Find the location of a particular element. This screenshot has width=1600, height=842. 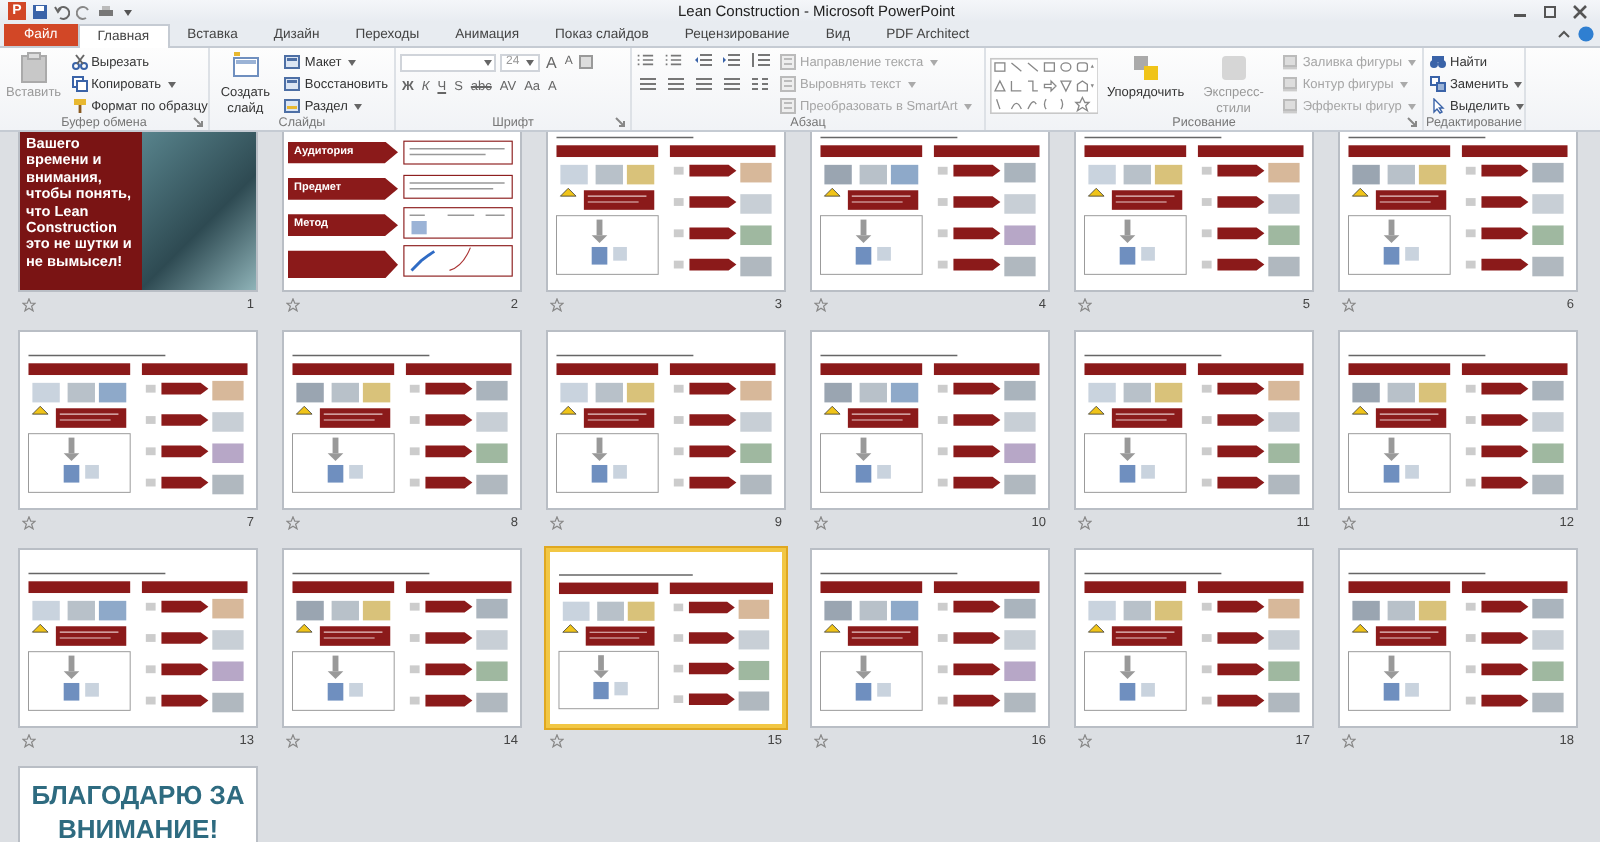

decrease-indent-icon is located at coordinates (704, 60).